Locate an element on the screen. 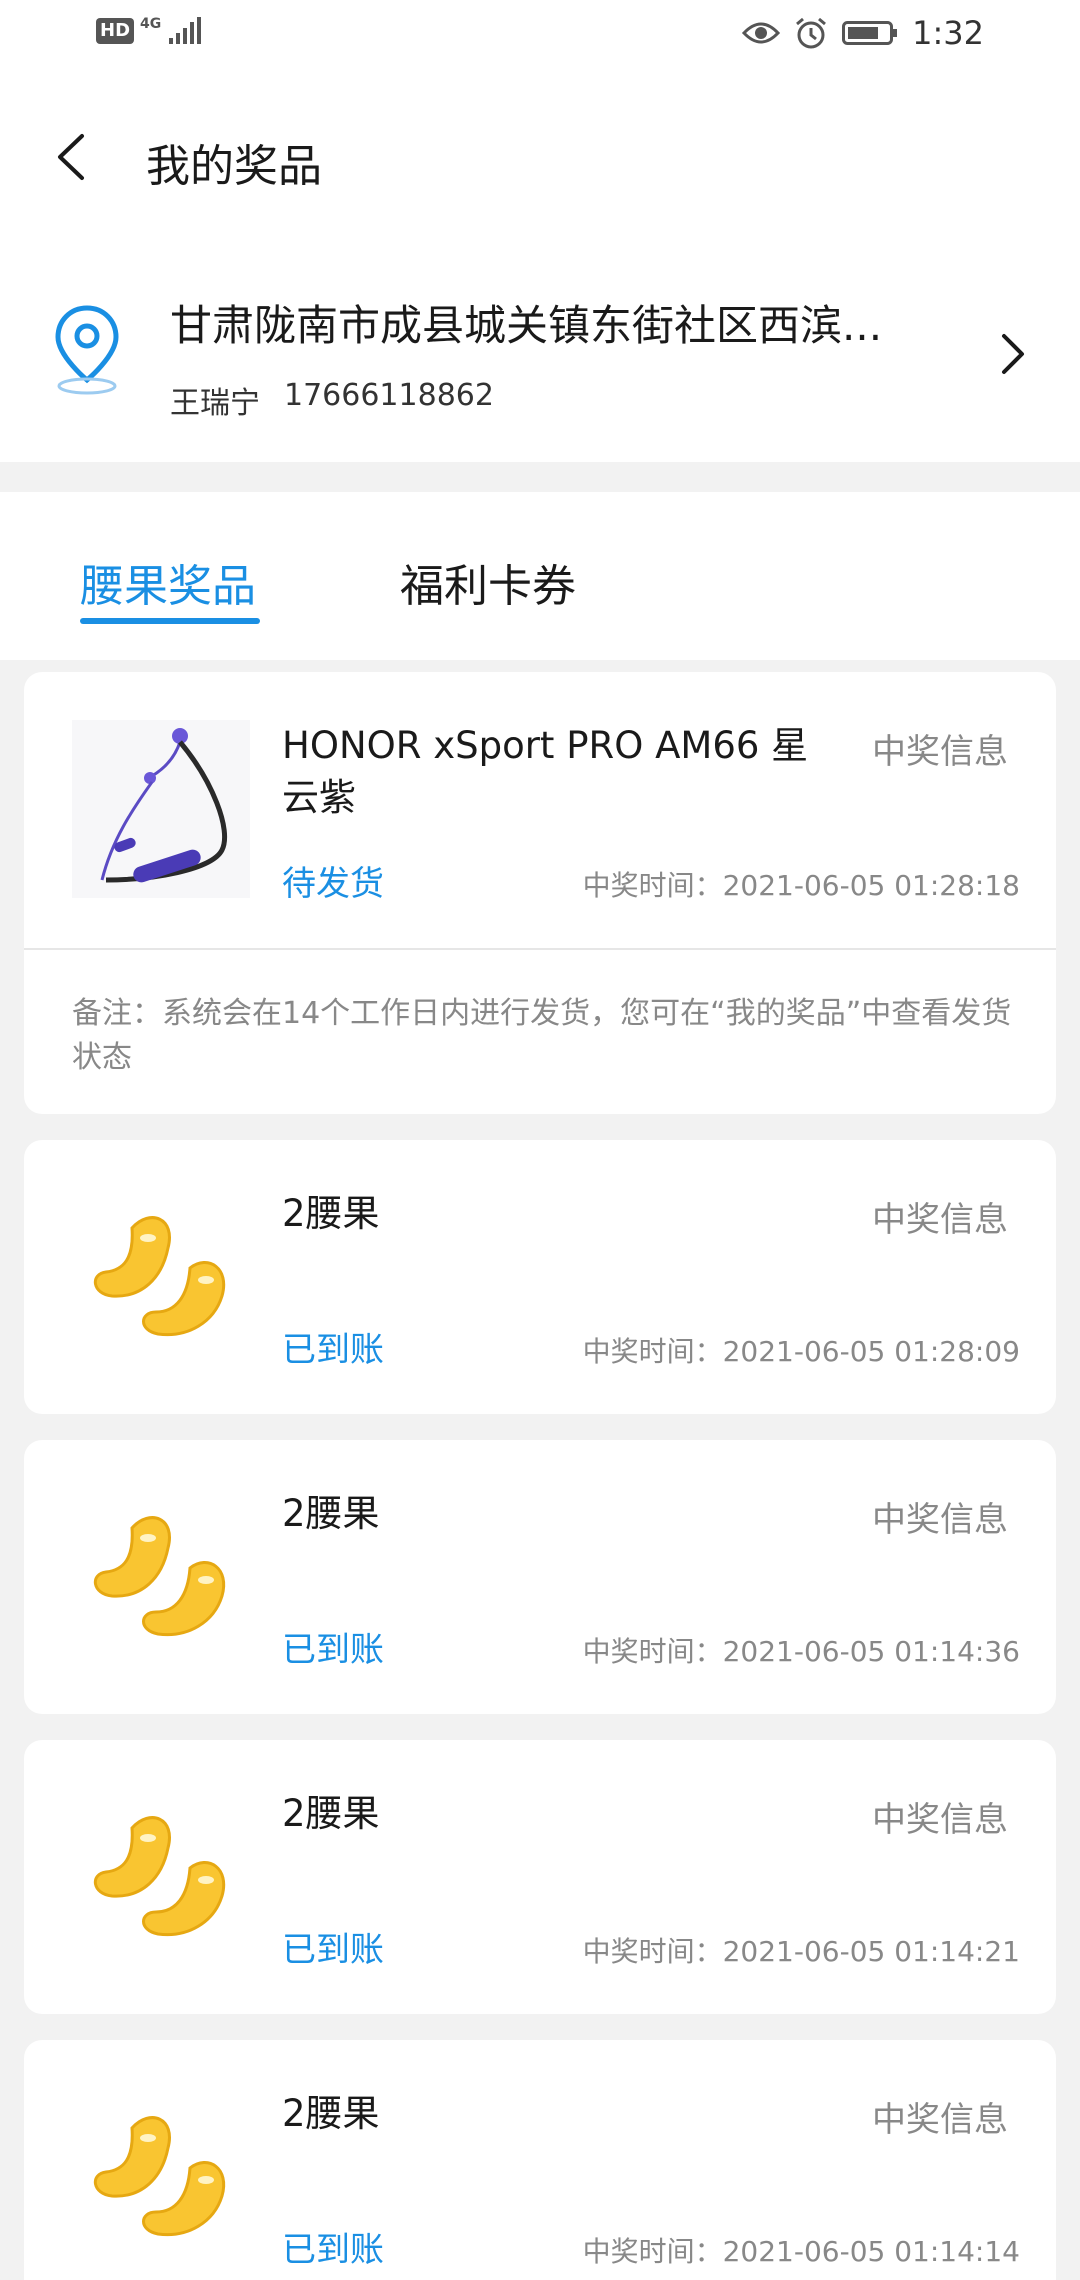  prize-name: HONOR xSport PRO AM66 星云紫 is located at coordinates (545, 771).